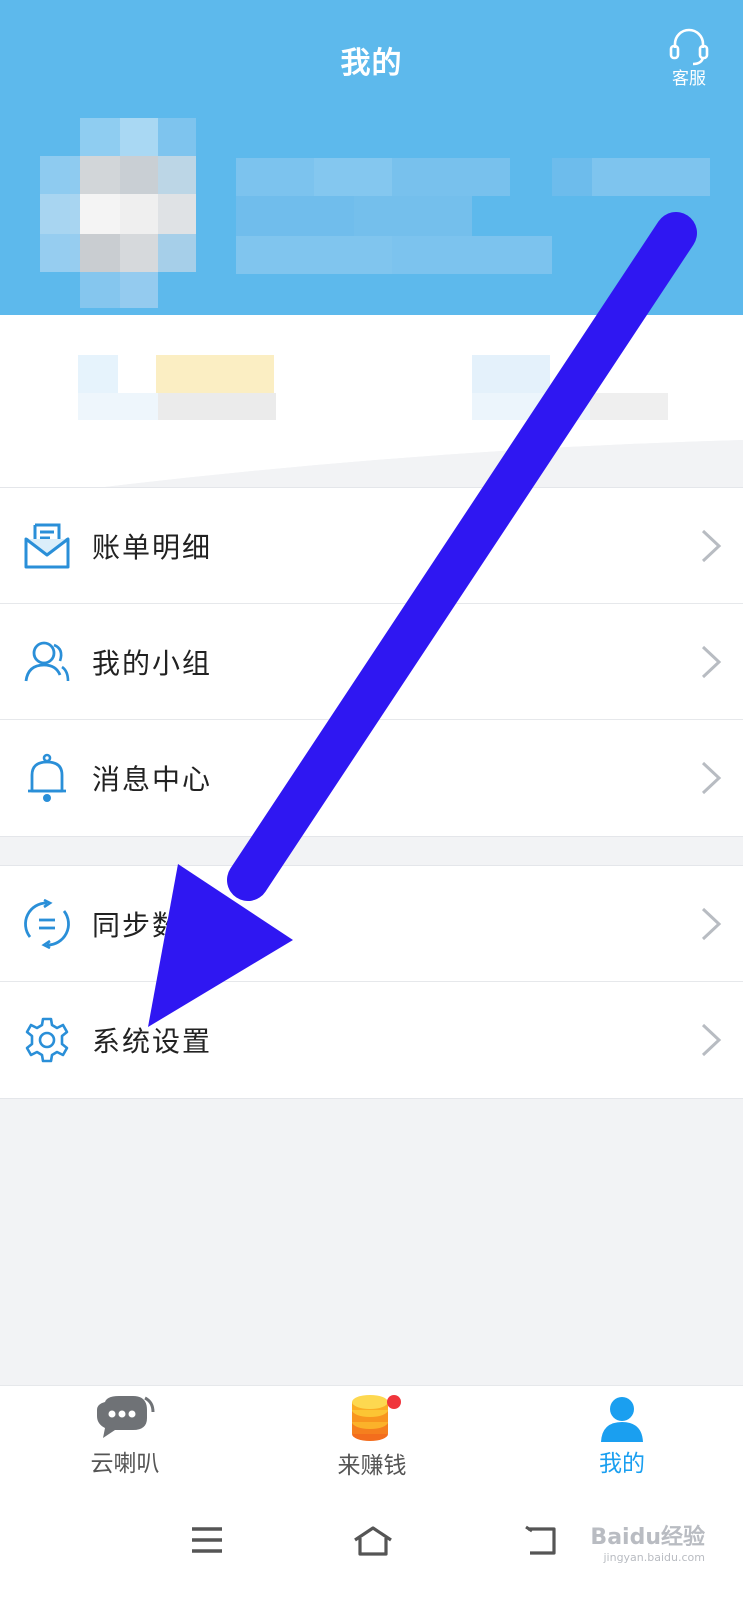 The image size is (743, 1600). I want to click on watermark: Baidu经验 jingyan.baidu.com, so click(647, 1541).